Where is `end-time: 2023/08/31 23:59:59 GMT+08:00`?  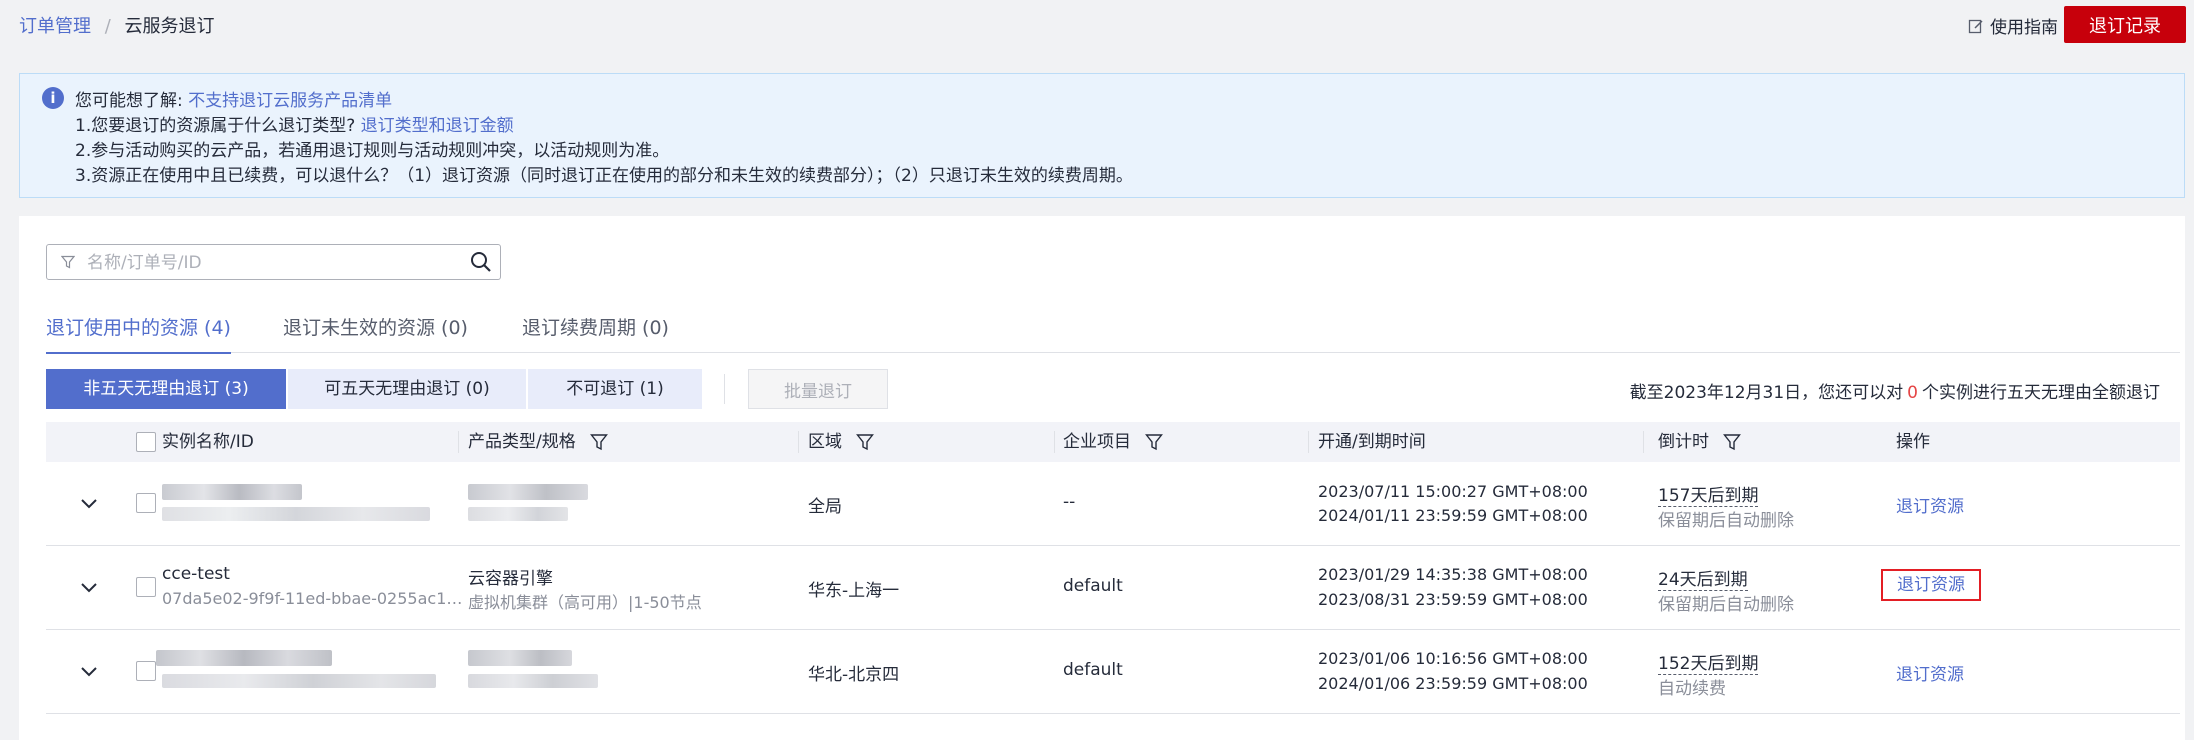
end-time: 2023/08/31 23:59:59 GMT+08:00 is located at coordinates (1453, 599).